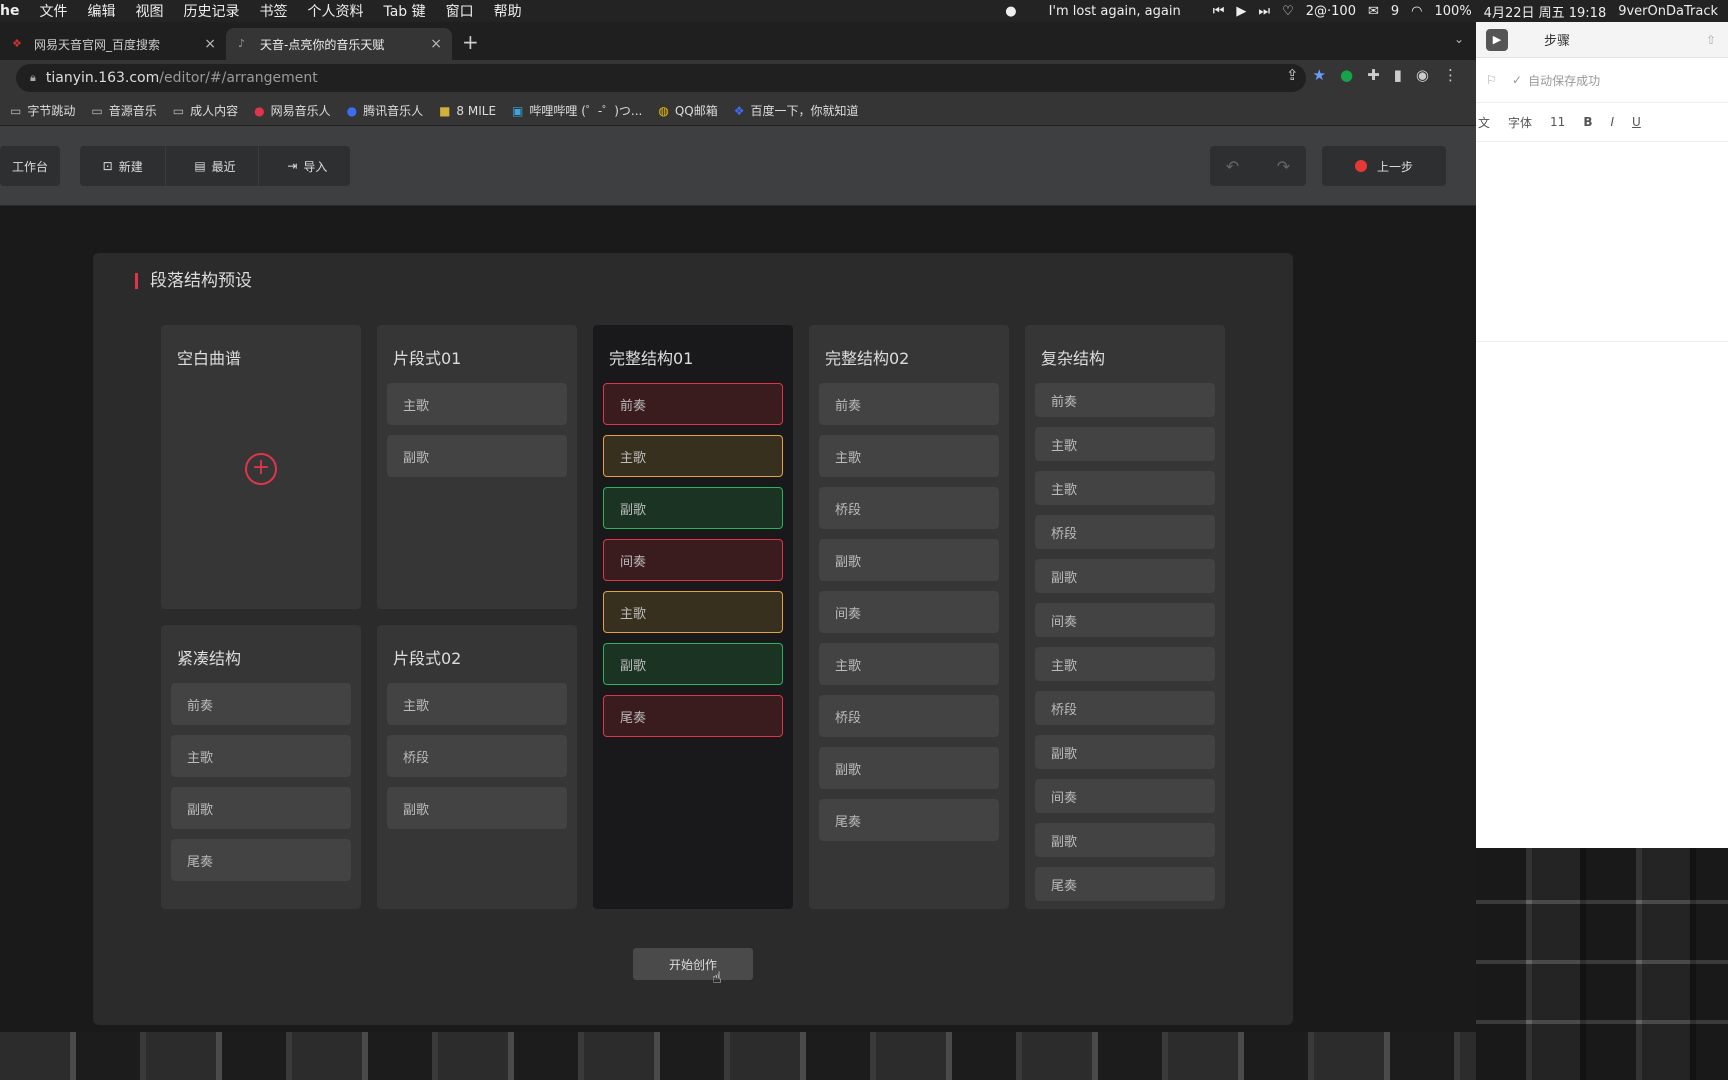  Describe the element at coordinates (687, 110) in the screenshot. I see `bookmark-link: ◍ QQ邮箱` at that location.